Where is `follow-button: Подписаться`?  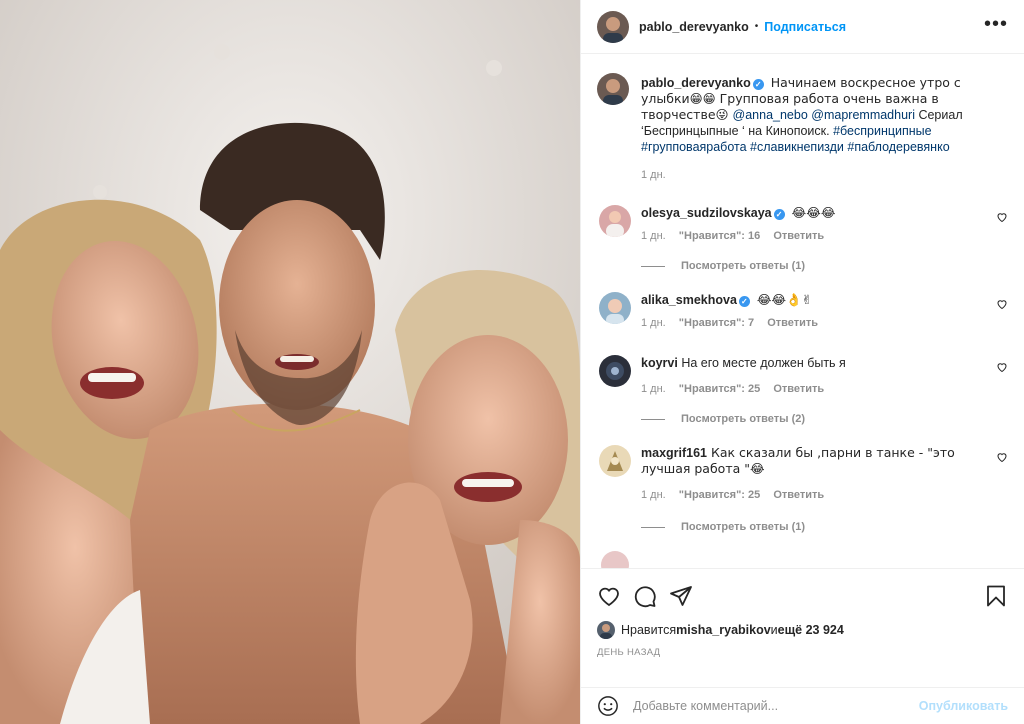 follow-button: Подписаться is located at coordinates (805, 27).